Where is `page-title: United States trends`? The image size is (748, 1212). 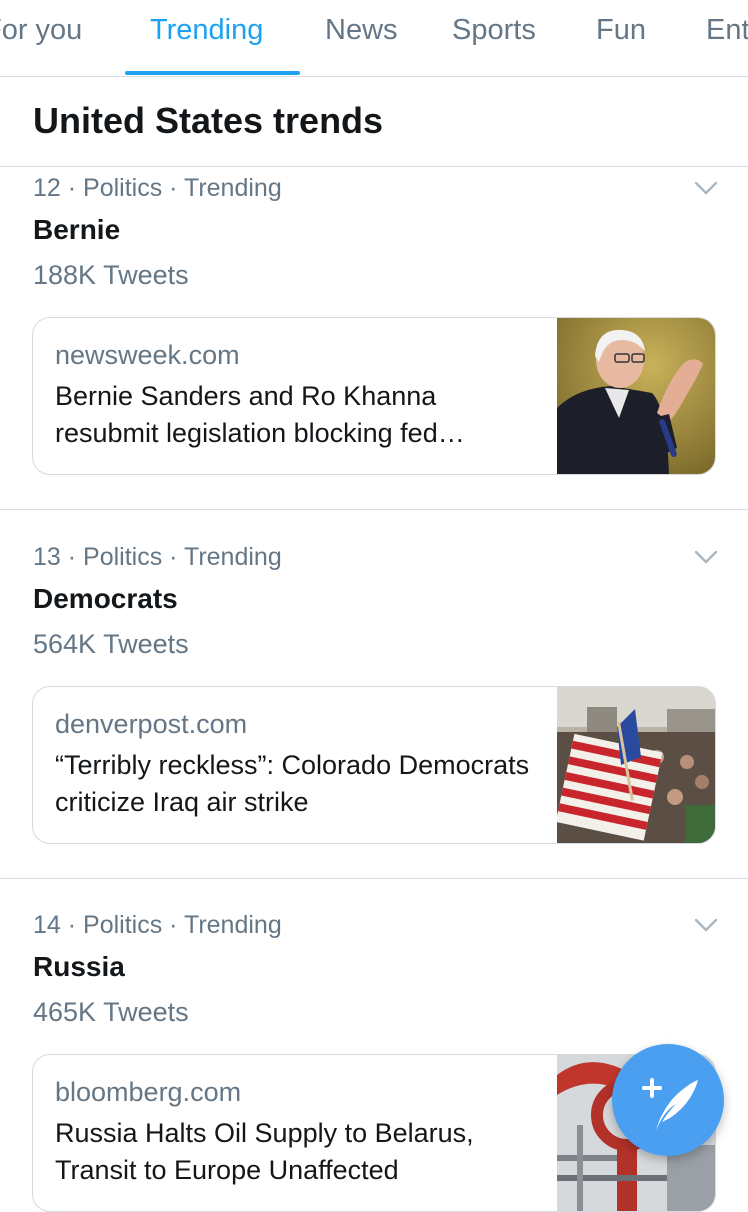
page-title: United States trends is located at coordinates (208, 120).